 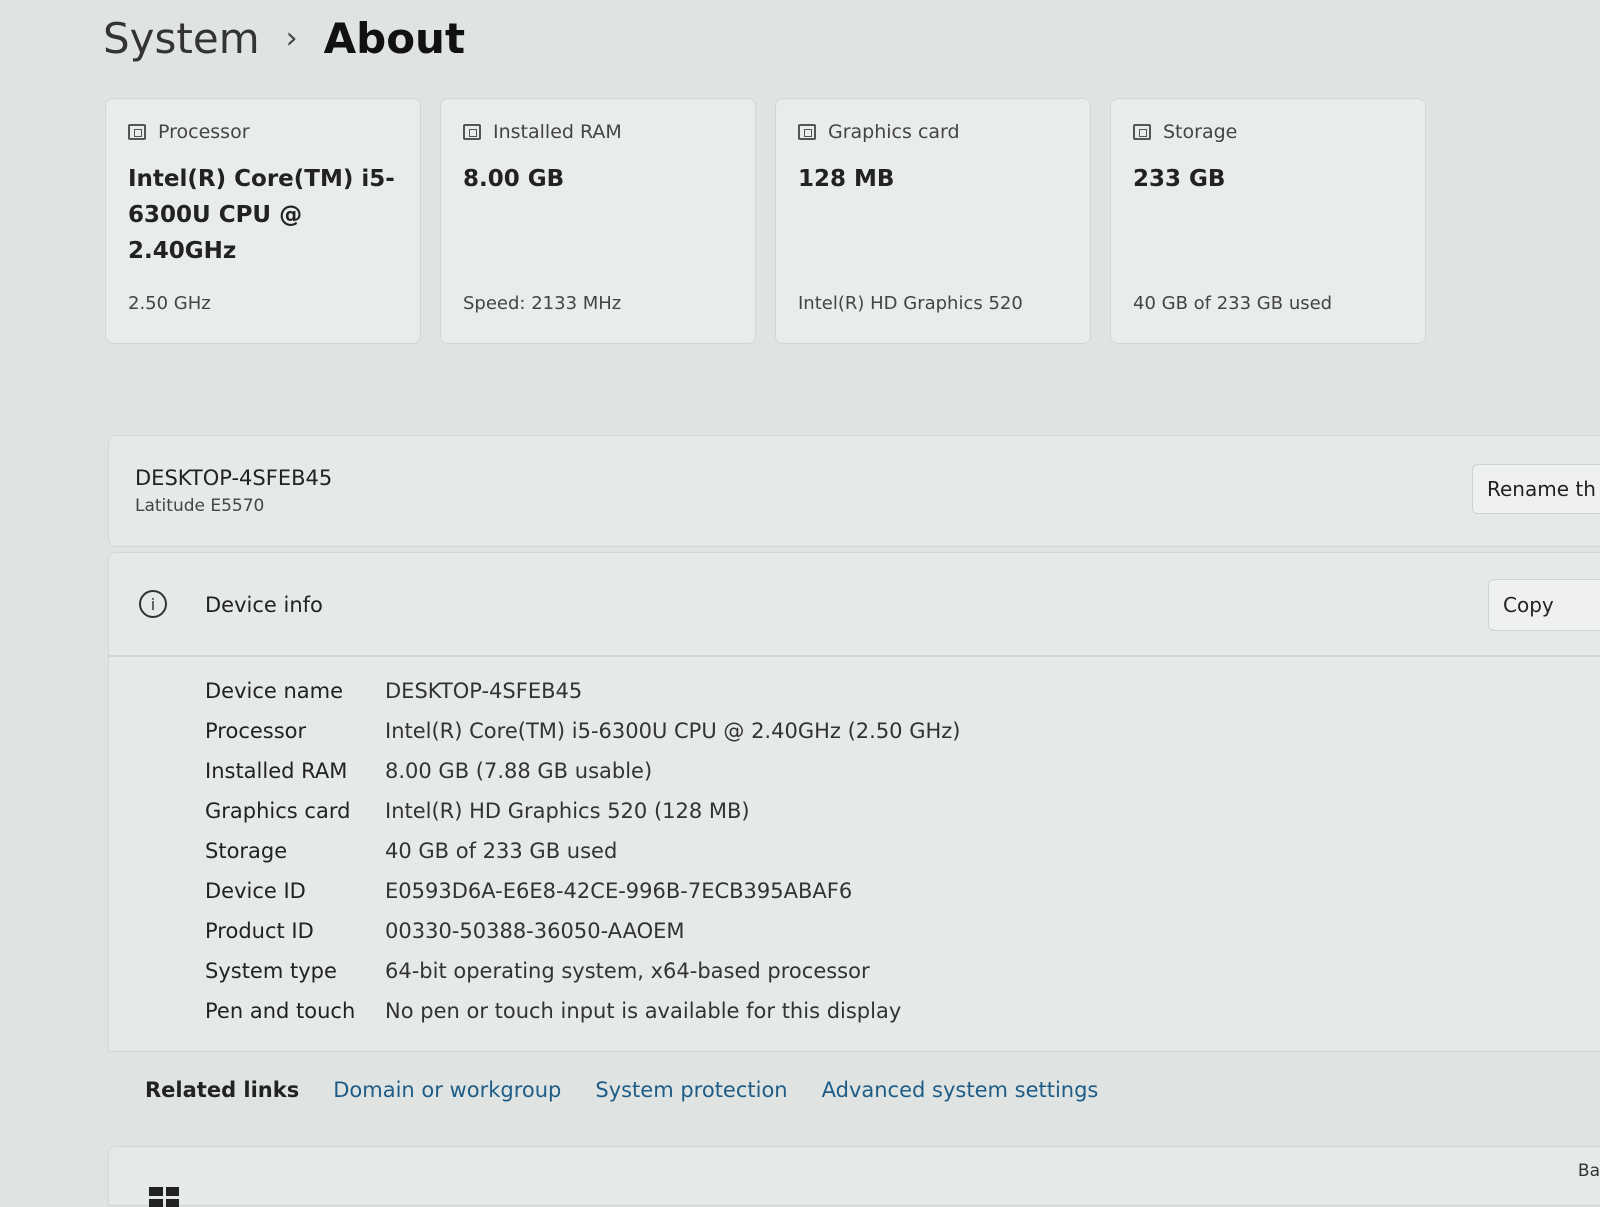 I want to click on processor-card-label: Processor, so click(x=204, y=132).